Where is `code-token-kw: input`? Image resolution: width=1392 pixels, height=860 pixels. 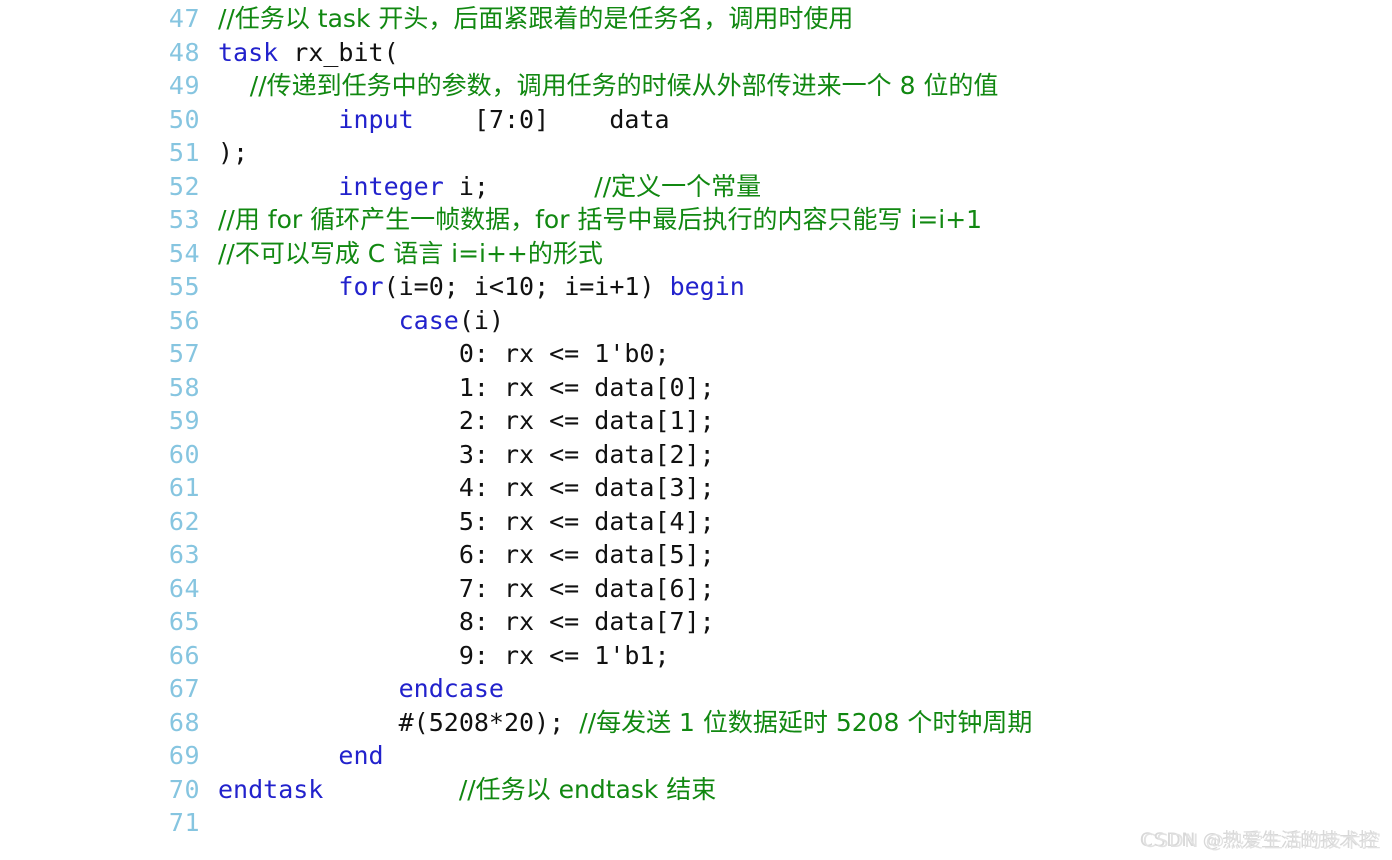
code-token-kw: input is located at coordinates (376, 119).